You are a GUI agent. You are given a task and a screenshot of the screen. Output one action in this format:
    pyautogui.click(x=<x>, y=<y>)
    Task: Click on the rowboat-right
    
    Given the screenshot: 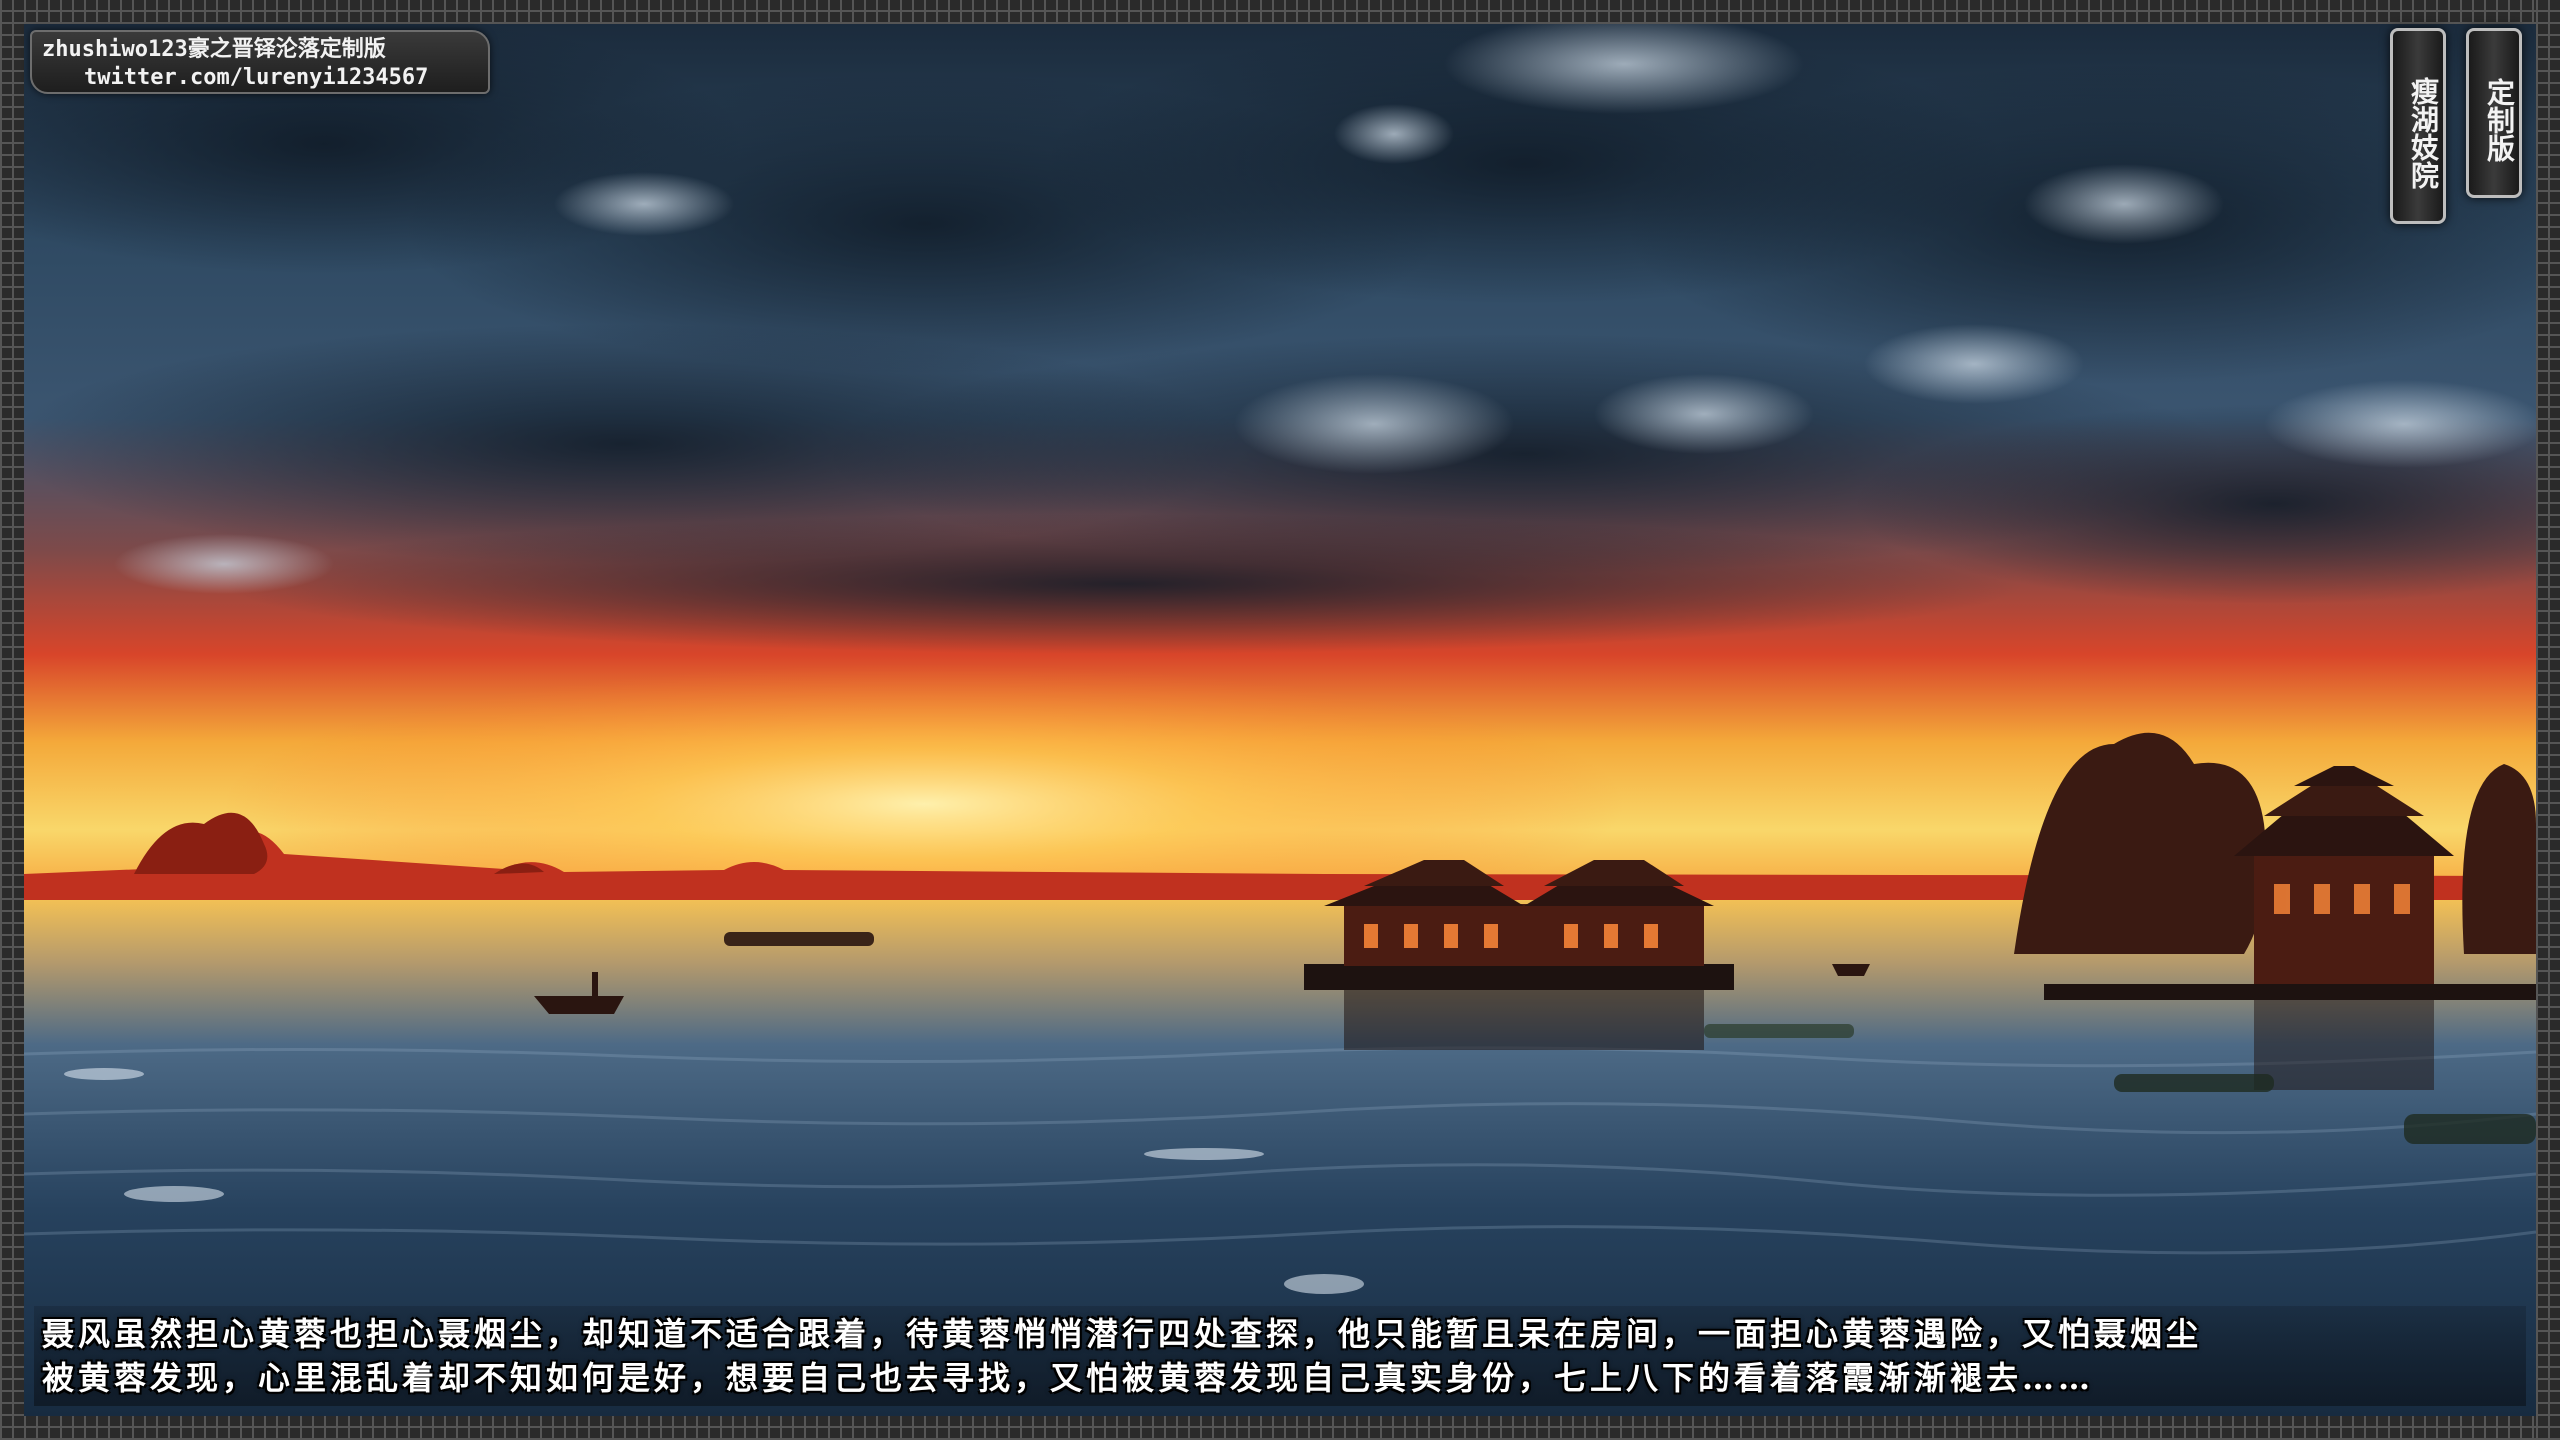 What is the action you would take?
    pyautogui.click(x=1851, y=970)
    